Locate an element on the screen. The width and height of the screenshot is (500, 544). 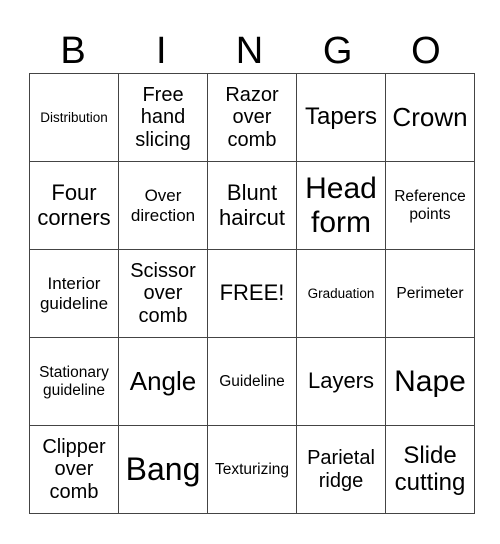
header-letter-g: G is located at coordinates (337, 51).